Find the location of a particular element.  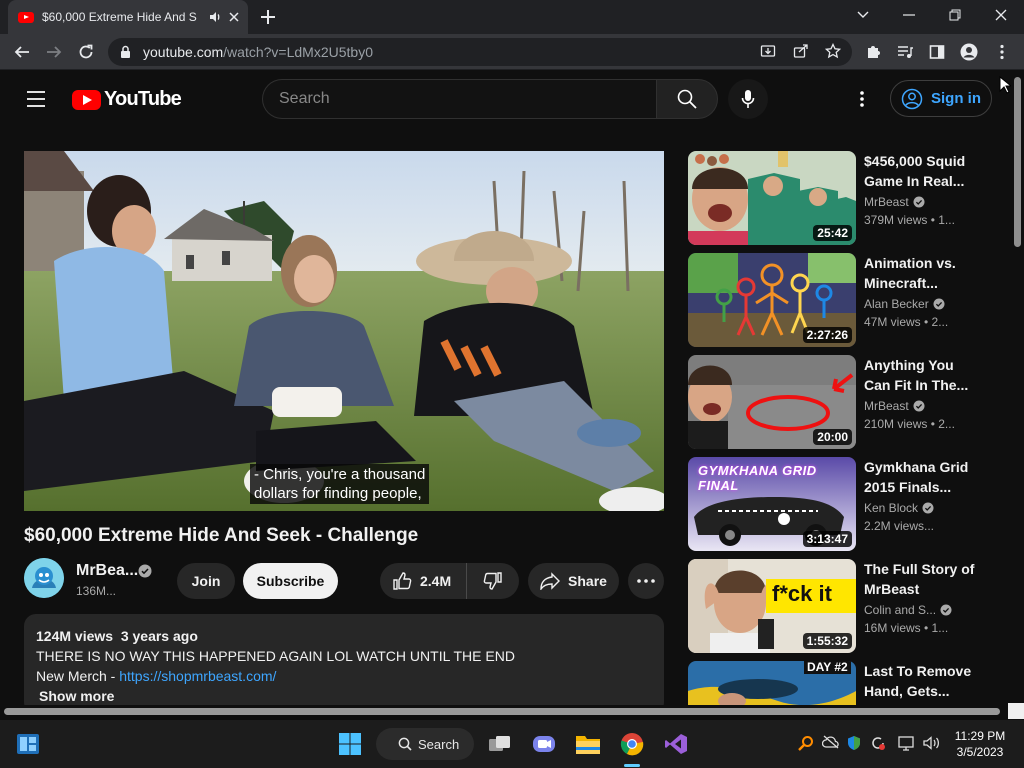

voice-search-button is located at coordinates (748, 99).